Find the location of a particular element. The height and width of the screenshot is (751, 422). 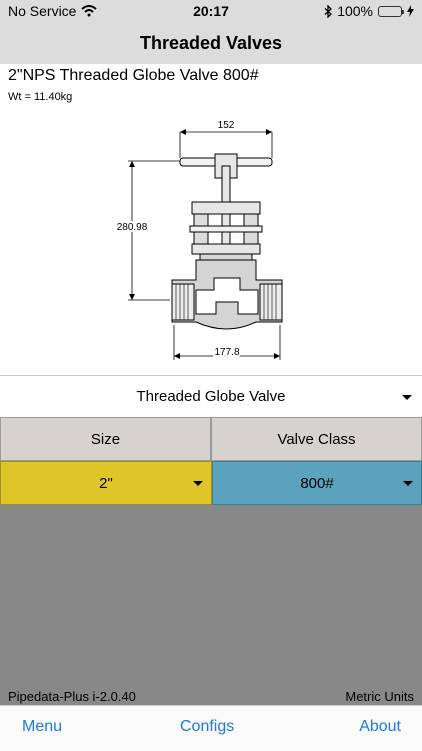

tab-menu: Menu is located at coordinates (42, 727).